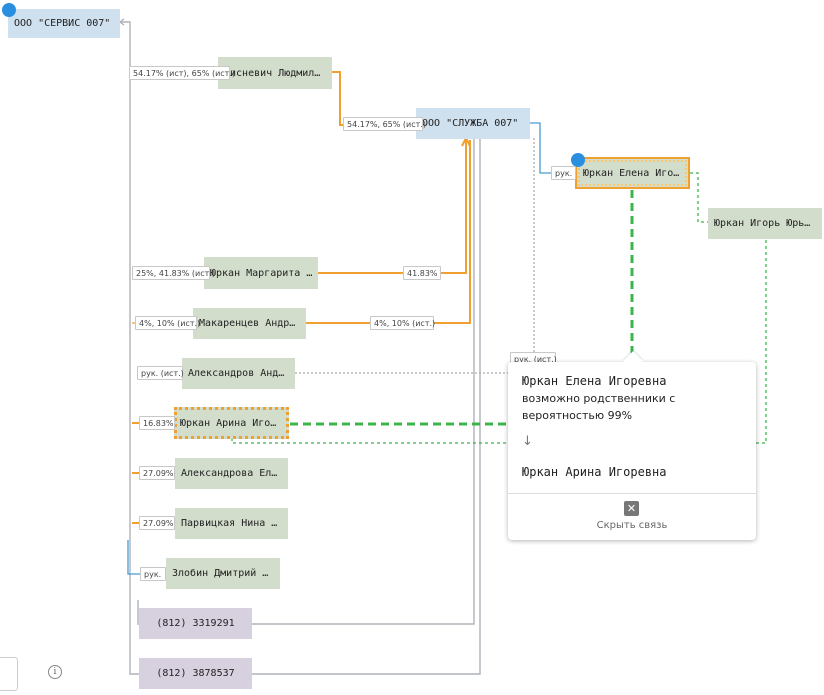  Describe the element at coordinates (563, 173) in the screenshot. I see `label-elena-ruk: рук.` at that location.